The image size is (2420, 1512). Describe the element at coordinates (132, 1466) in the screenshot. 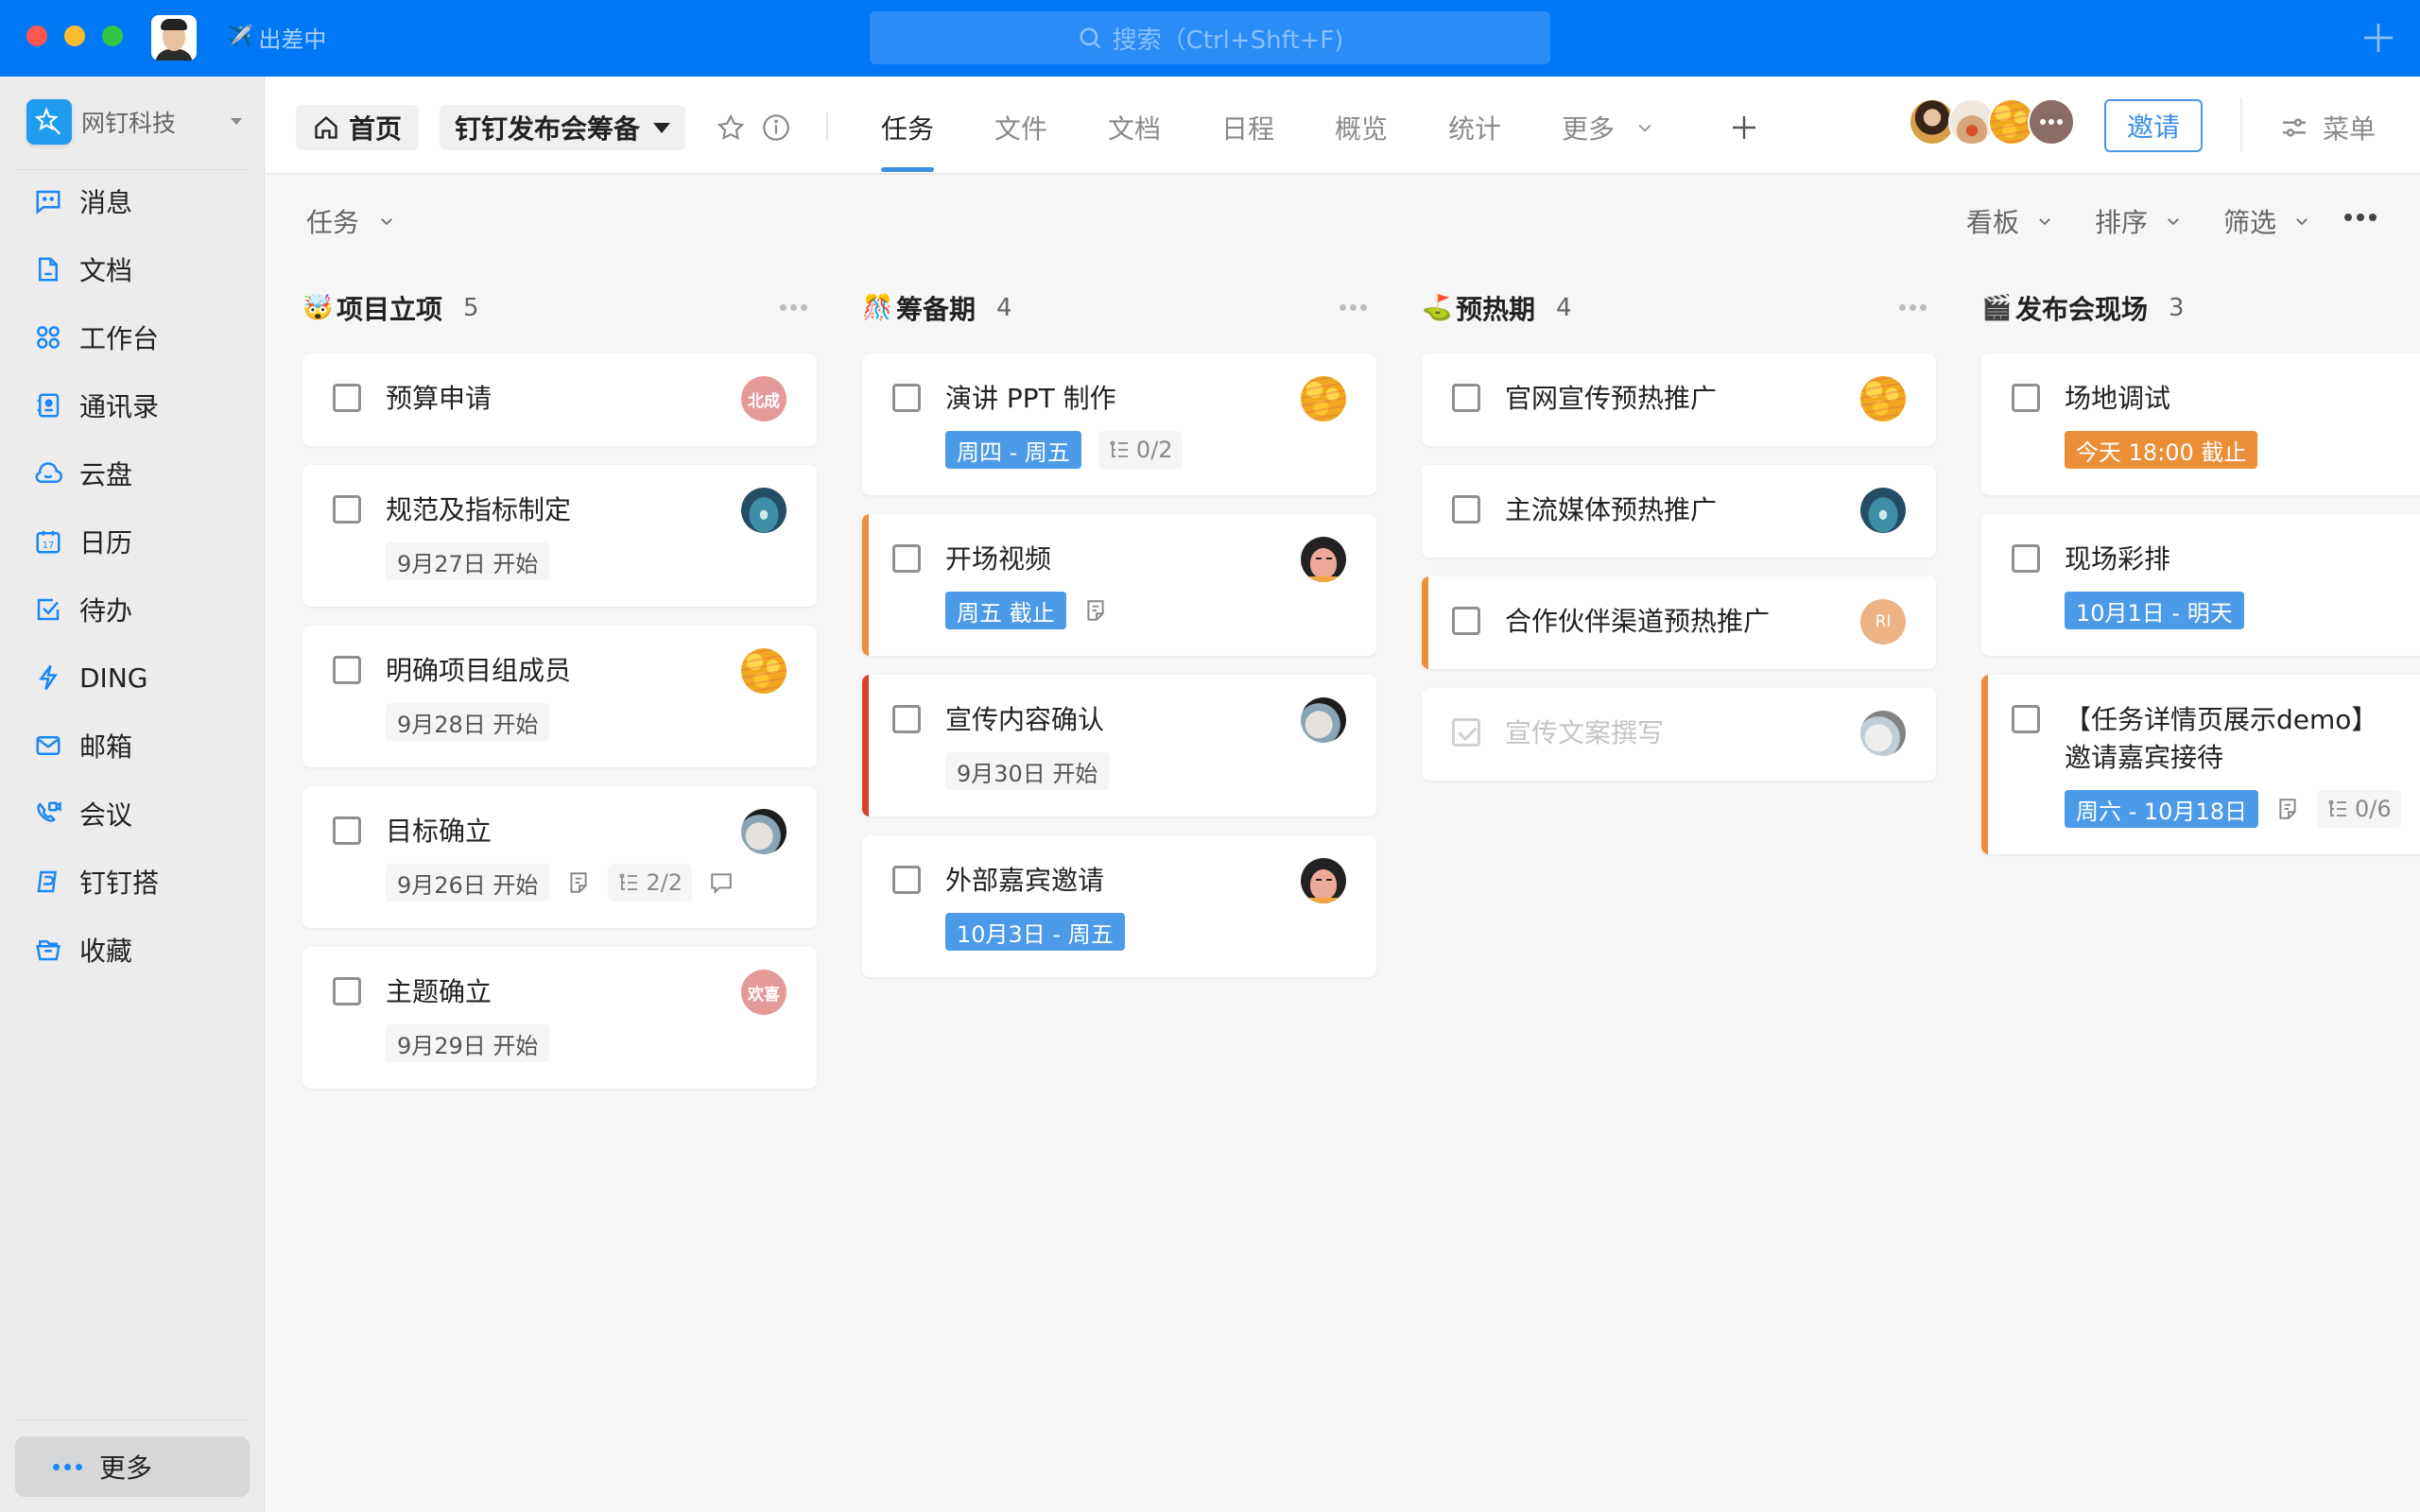

I see `sidebar-item-more: 更多` at that location.